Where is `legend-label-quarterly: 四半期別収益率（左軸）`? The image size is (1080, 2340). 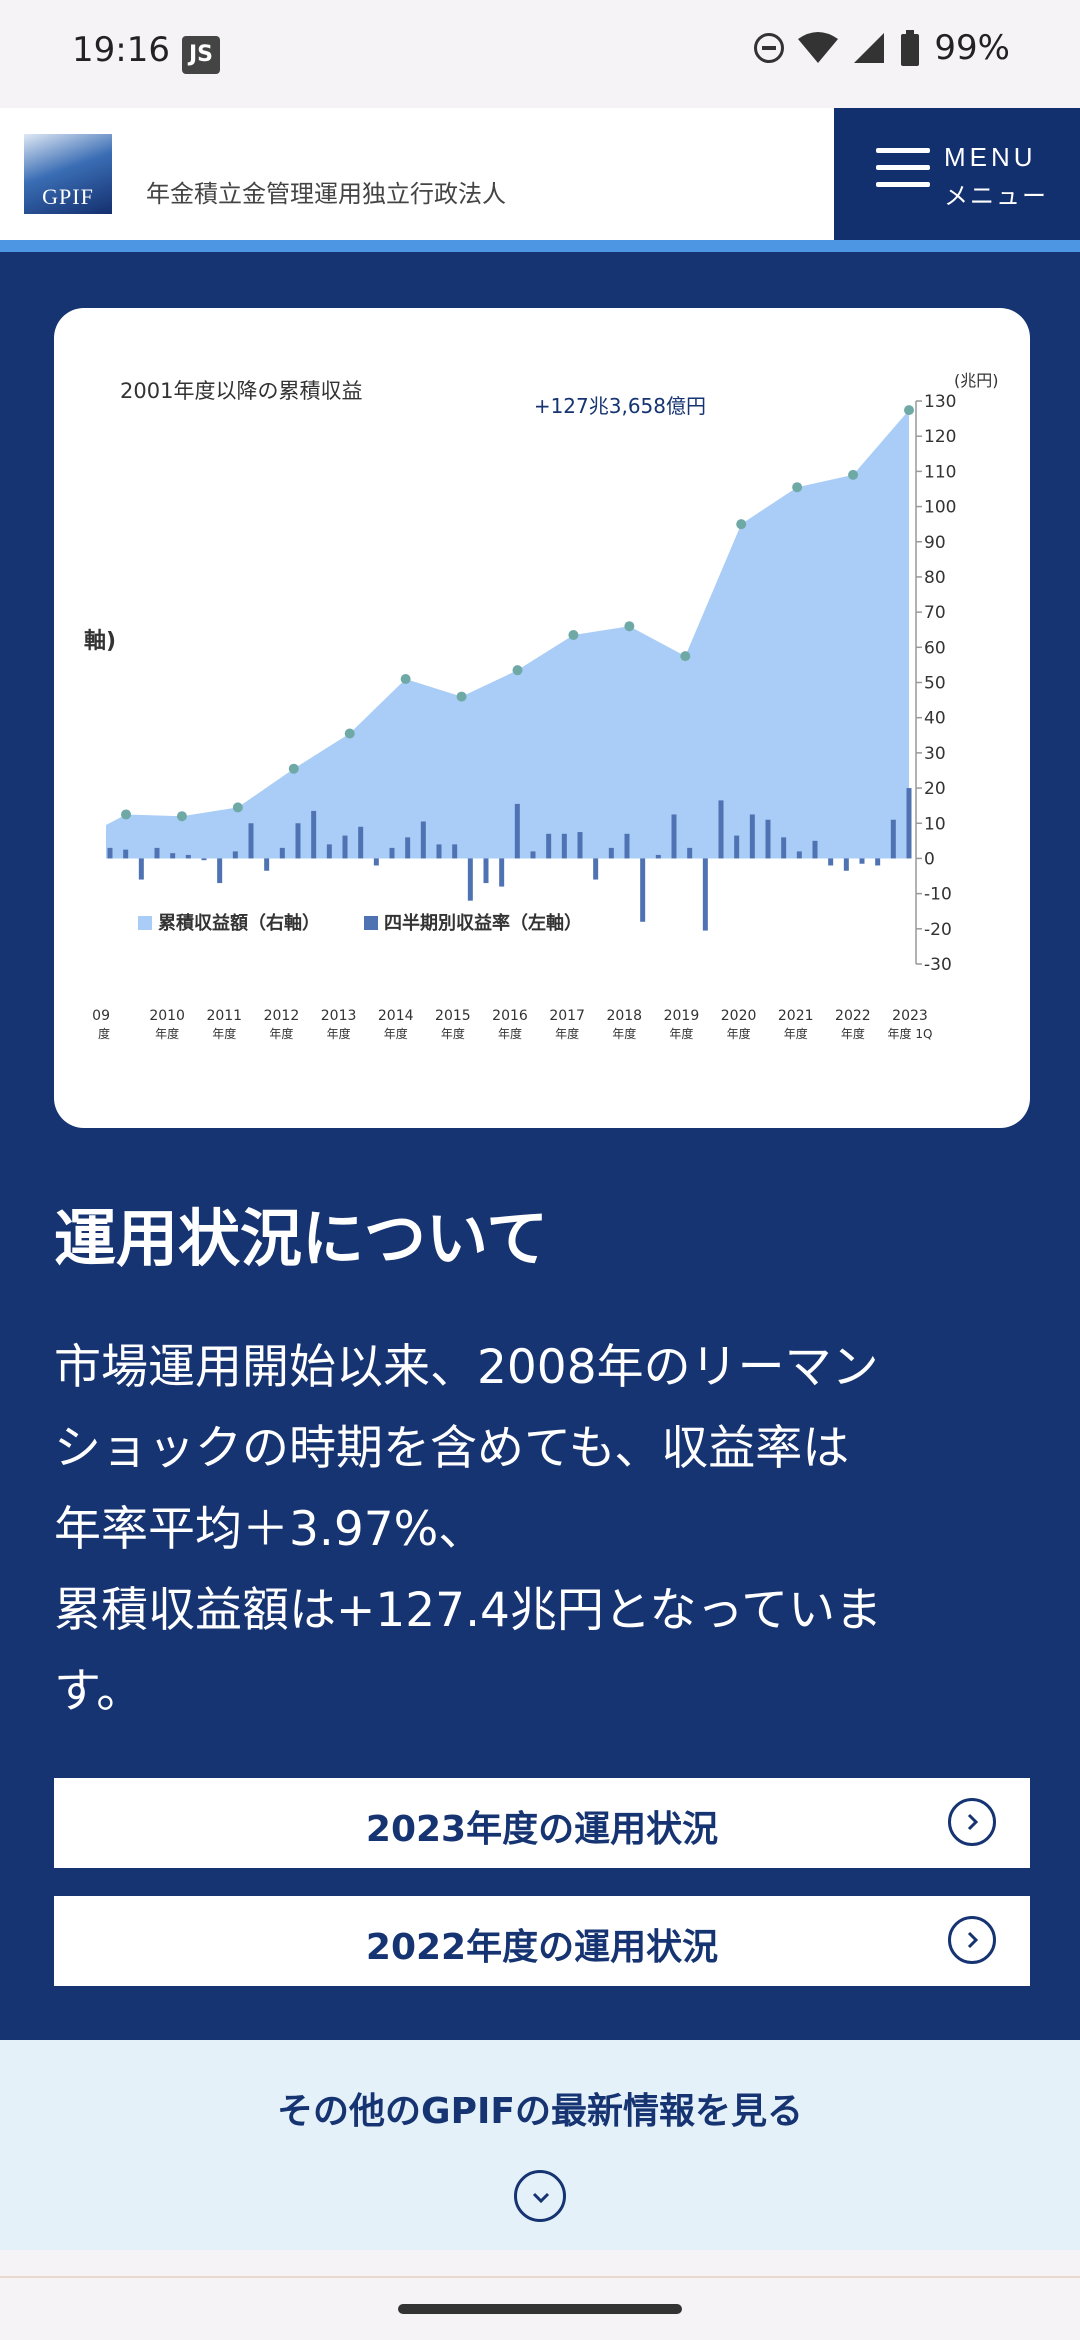
legend-label-quarterly: 四半期別収益率（左軸） is located at coordinates (483, 923).